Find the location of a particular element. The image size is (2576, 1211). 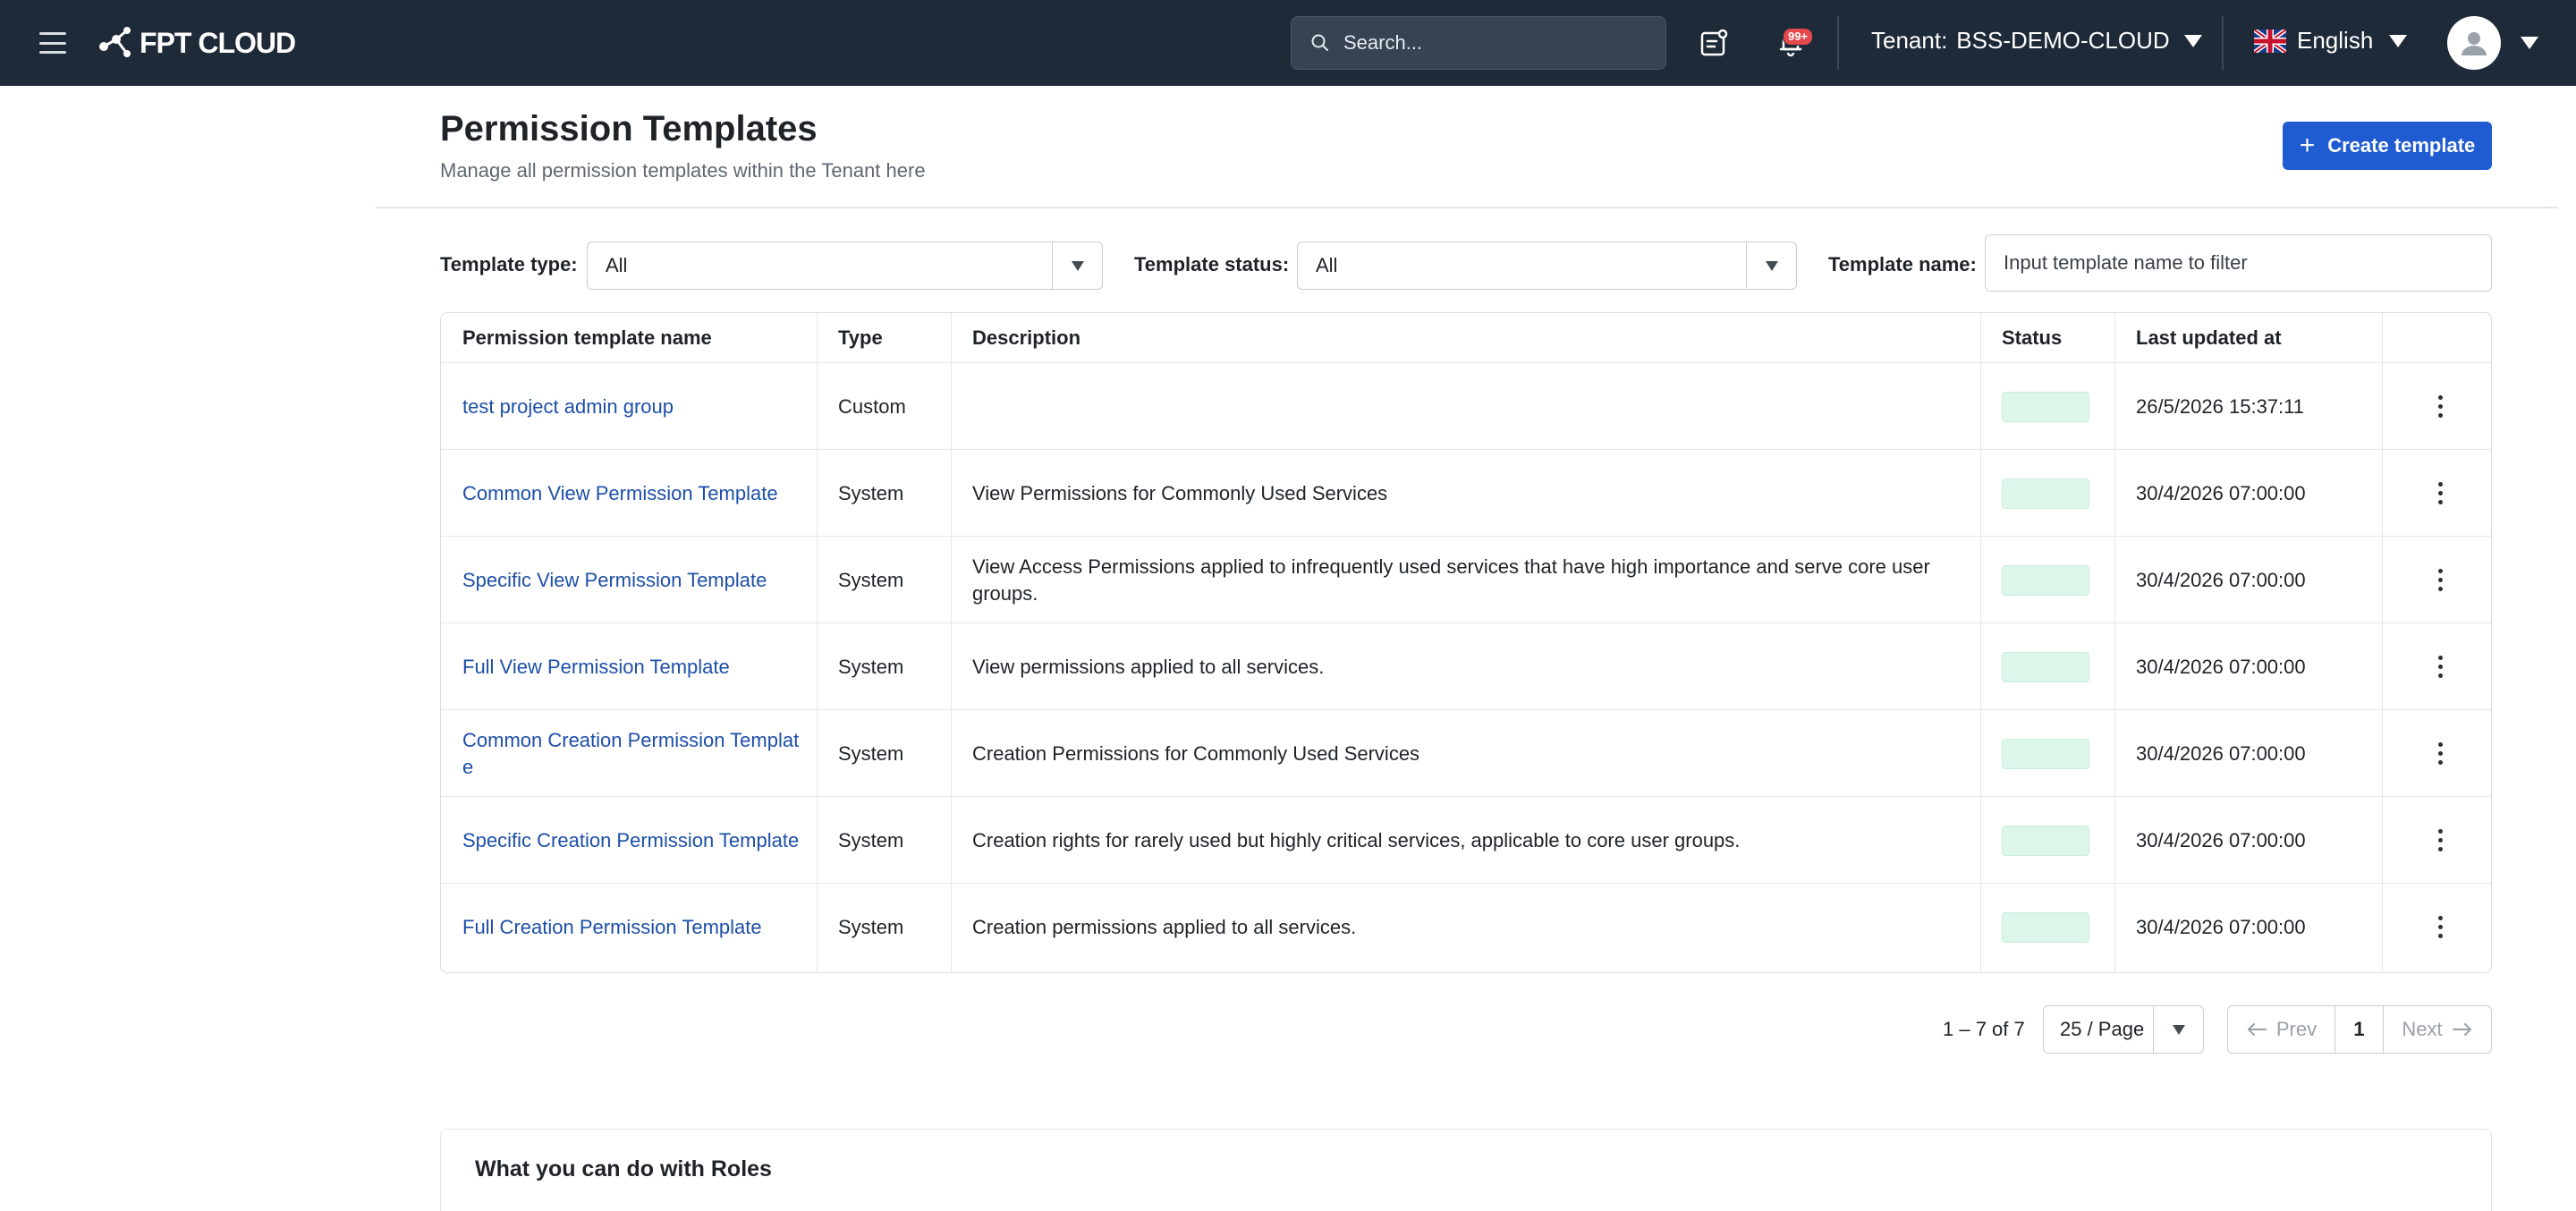

tenant-selector: Tenant: BSS-DEMO-CLOUD is located at coordinates (2036, 41).